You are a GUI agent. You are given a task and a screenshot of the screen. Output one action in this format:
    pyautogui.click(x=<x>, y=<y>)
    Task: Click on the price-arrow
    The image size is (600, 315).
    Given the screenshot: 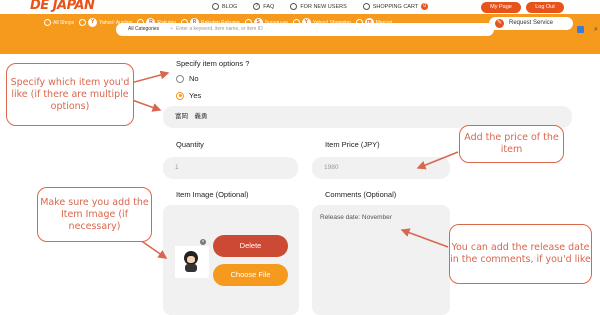 What is the action you would take?
    pyautogui.click(x=437, y=160)
    